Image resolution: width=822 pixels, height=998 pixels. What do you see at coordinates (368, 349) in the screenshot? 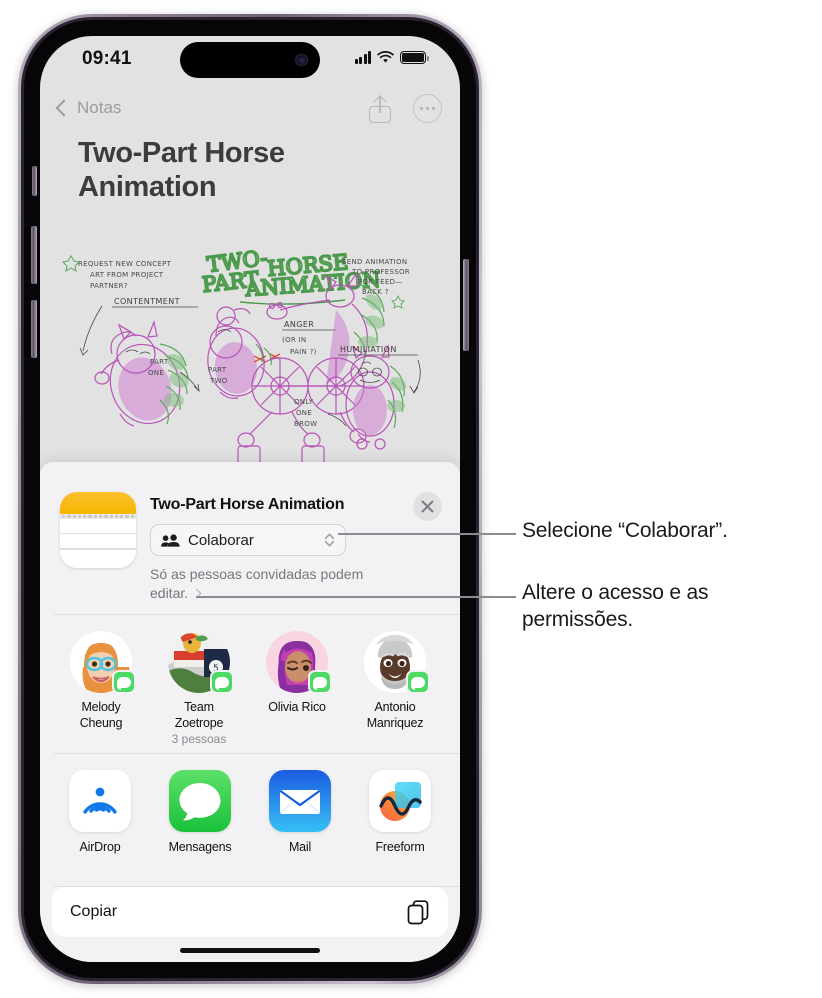
I see `svg-text: HUMILIATION` at bounding box center [368, 349].